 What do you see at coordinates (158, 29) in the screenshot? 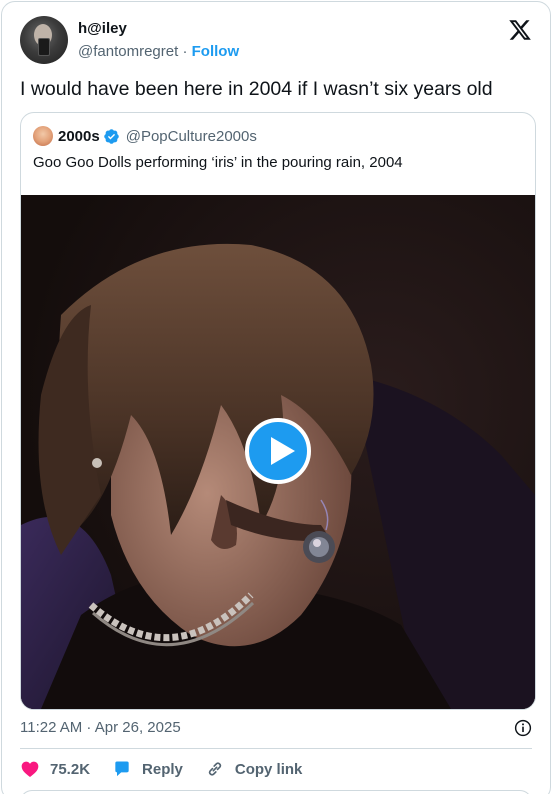
I see `author-display-name: h@iley` at bounding box center [158, 29].